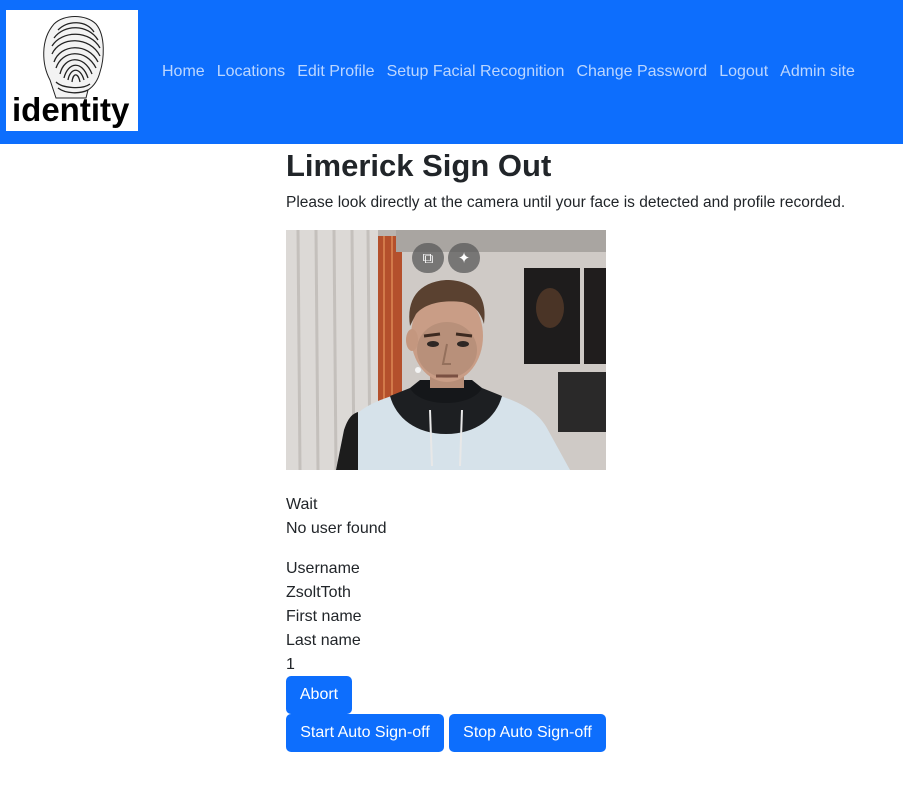 Image resolution: width=903 pixels, height=805 pixels. Describe the element at coordinates (641, 71) in the screenshot. I see `nav-change-password: Change Password` at that location.